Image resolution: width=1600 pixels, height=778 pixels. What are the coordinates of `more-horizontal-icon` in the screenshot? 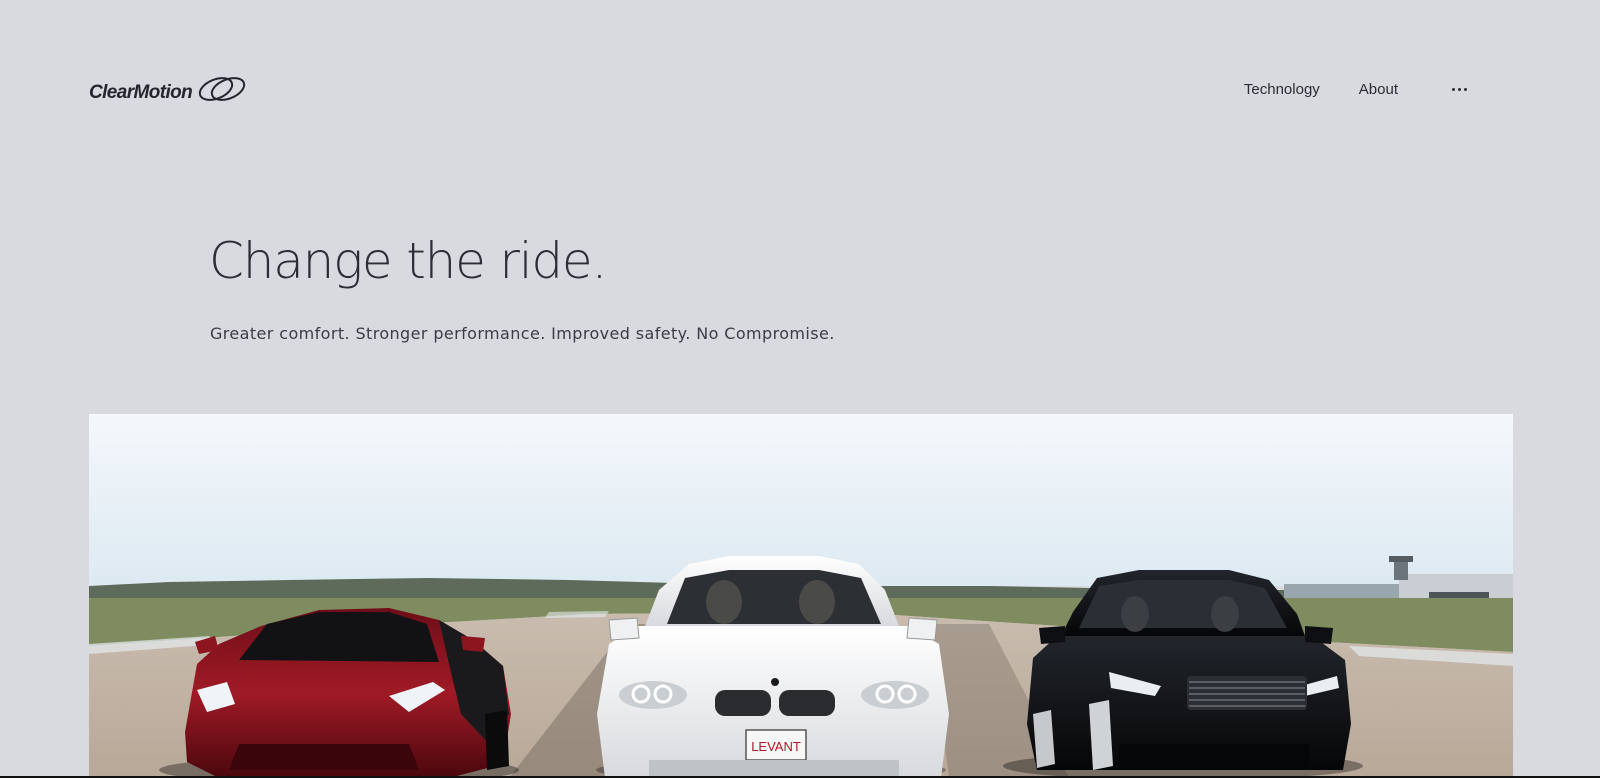 It's located at (1459, 90).